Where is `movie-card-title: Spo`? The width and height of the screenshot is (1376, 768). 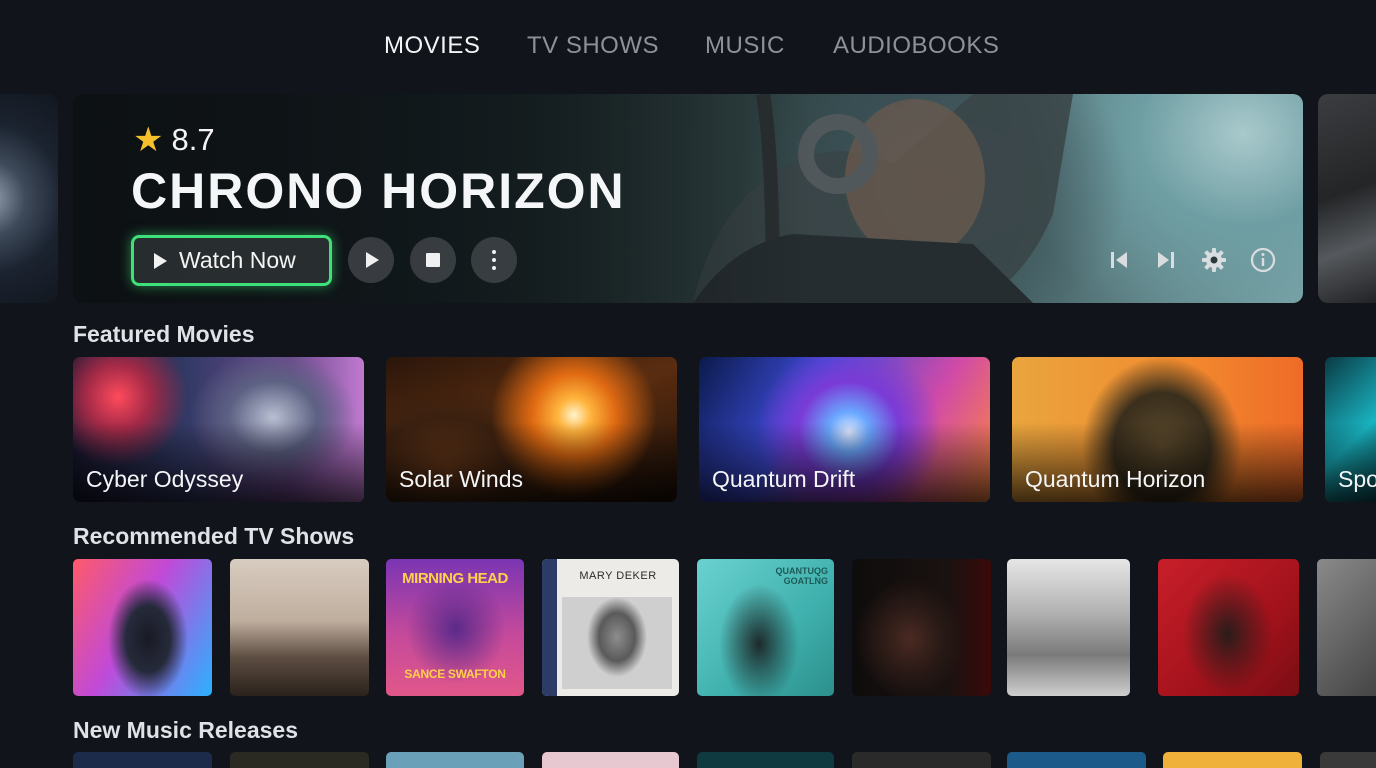 movie-card-title: Spo is located at coordinates (1357, 479).